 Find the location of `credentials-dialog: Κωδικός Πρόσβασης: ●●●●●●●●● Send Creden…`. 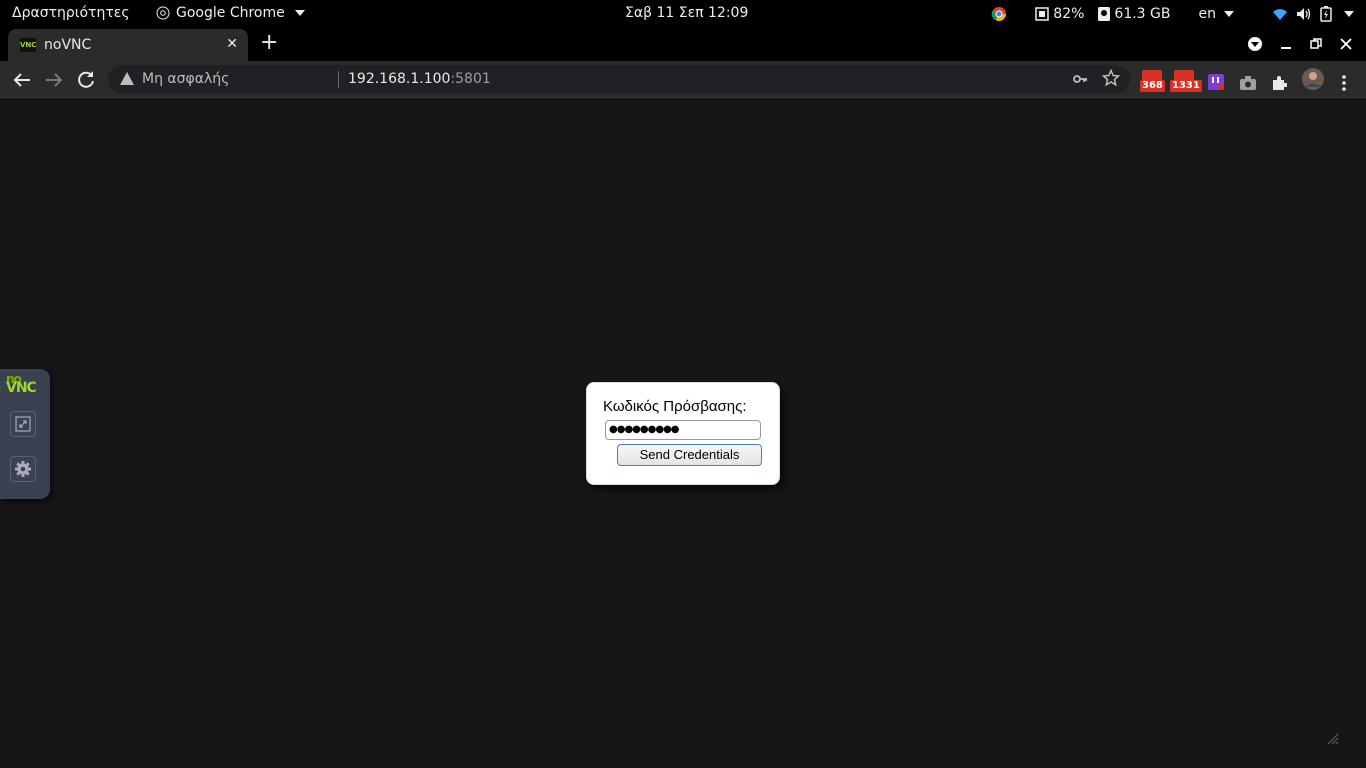

credentials-dialog: Κωδικός Πρόσβασης: ●●●●●●●●● Send Creden… is located at coordinates (683, 433).